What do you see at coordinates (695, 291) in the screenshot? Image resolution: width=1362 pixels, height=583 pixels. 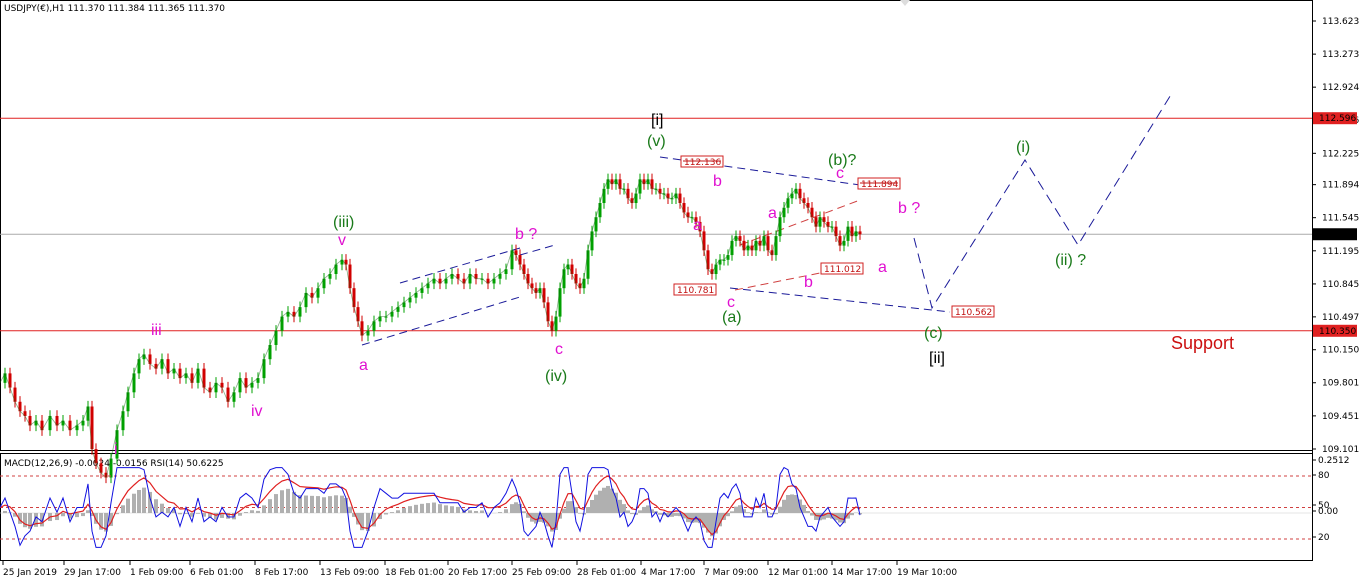 I see `level-110781: 110.781` at bounding box center [695, 291].